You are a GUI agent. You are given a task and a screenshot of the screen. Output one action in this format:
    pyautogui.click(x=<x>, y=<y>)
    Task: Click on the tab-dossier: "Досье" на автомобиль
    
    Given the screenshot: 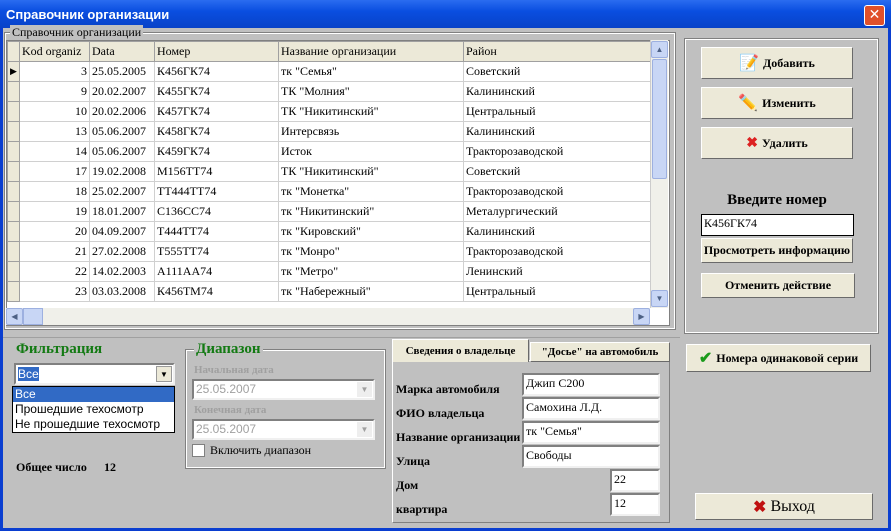 What is the action you would take?
    pyautogui.click(x=600, y=352)
    